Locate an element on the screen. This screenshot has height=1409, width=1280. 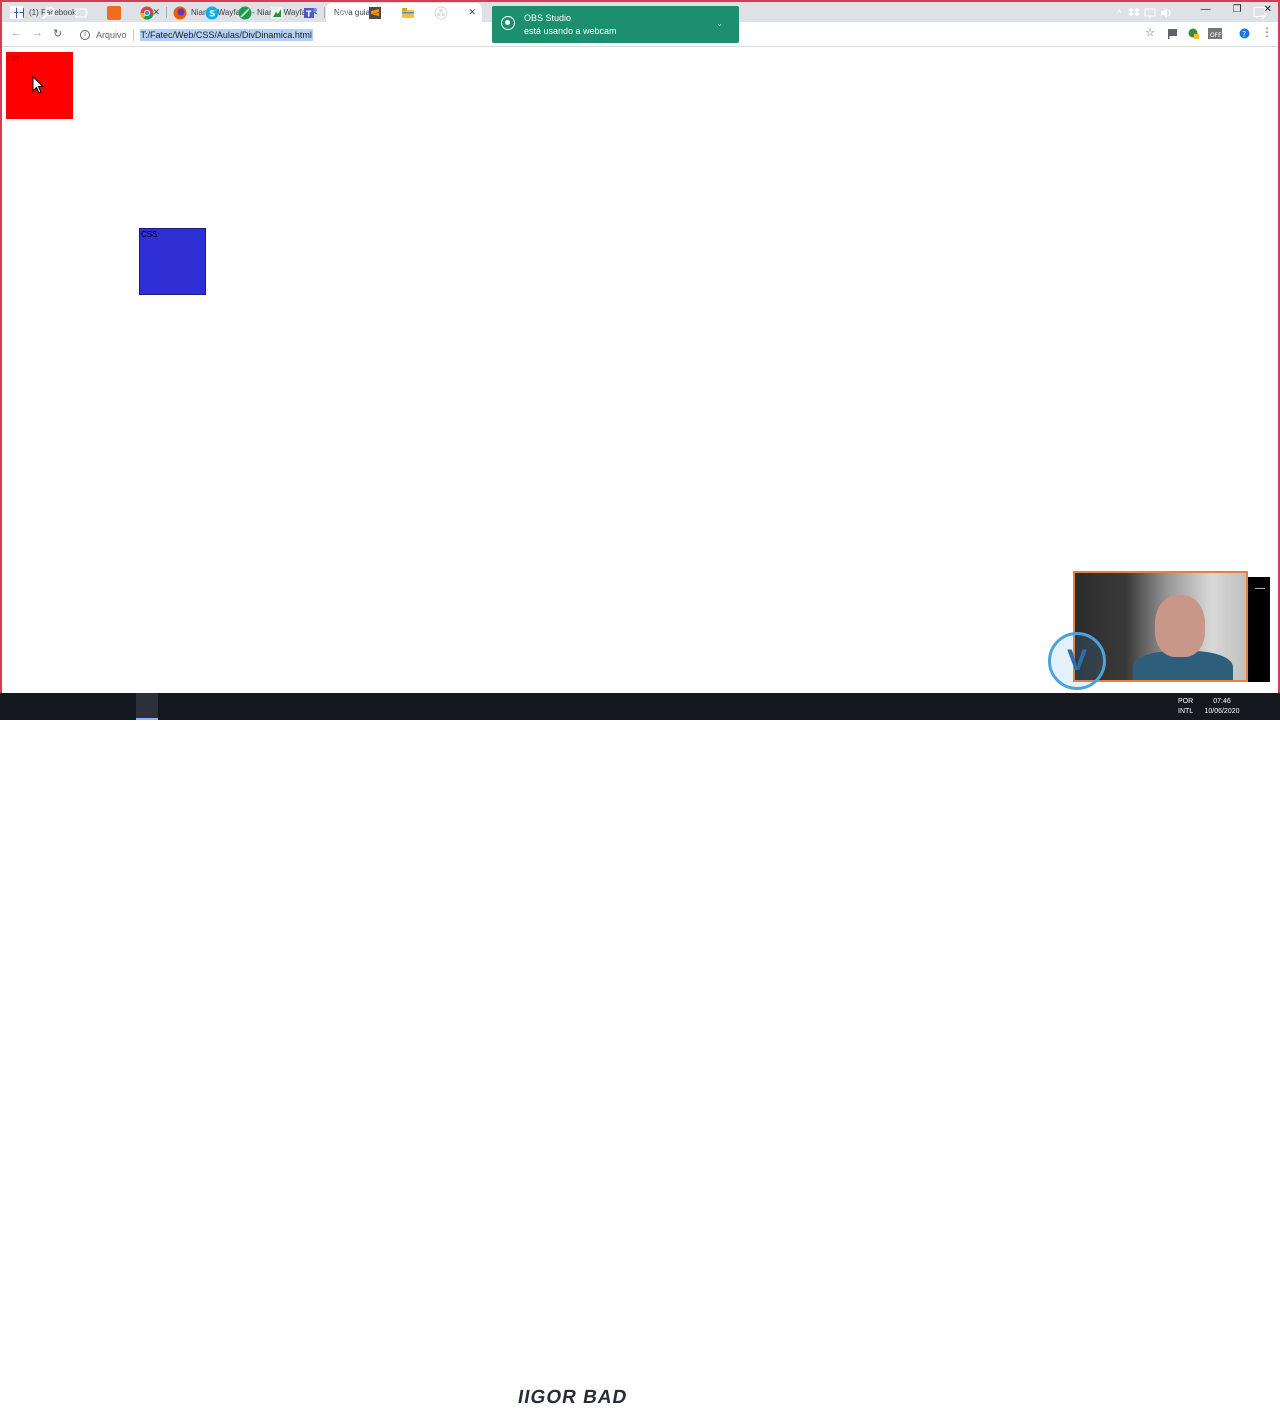
bookmark-star-icon: ☆ is located at coordinates (1150, 32).